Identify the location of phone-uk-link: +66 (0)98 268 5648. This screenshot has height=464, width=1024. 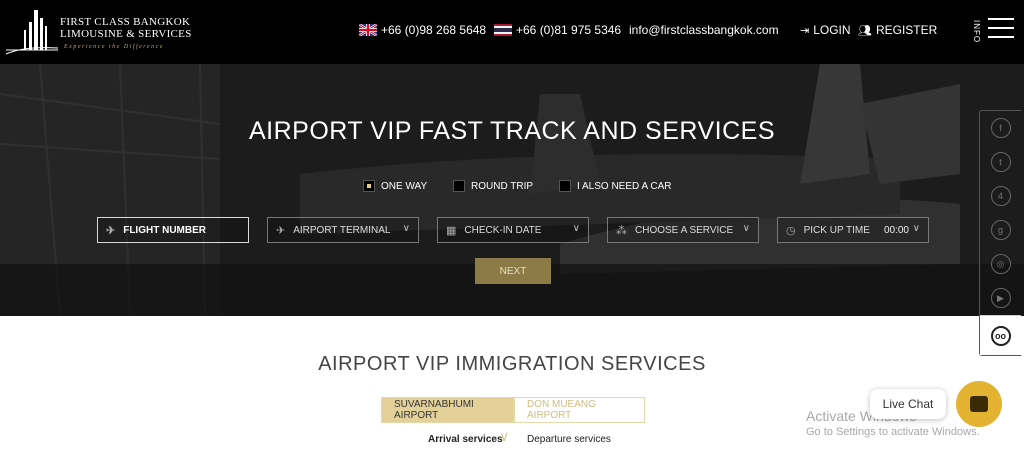
(422, 30).